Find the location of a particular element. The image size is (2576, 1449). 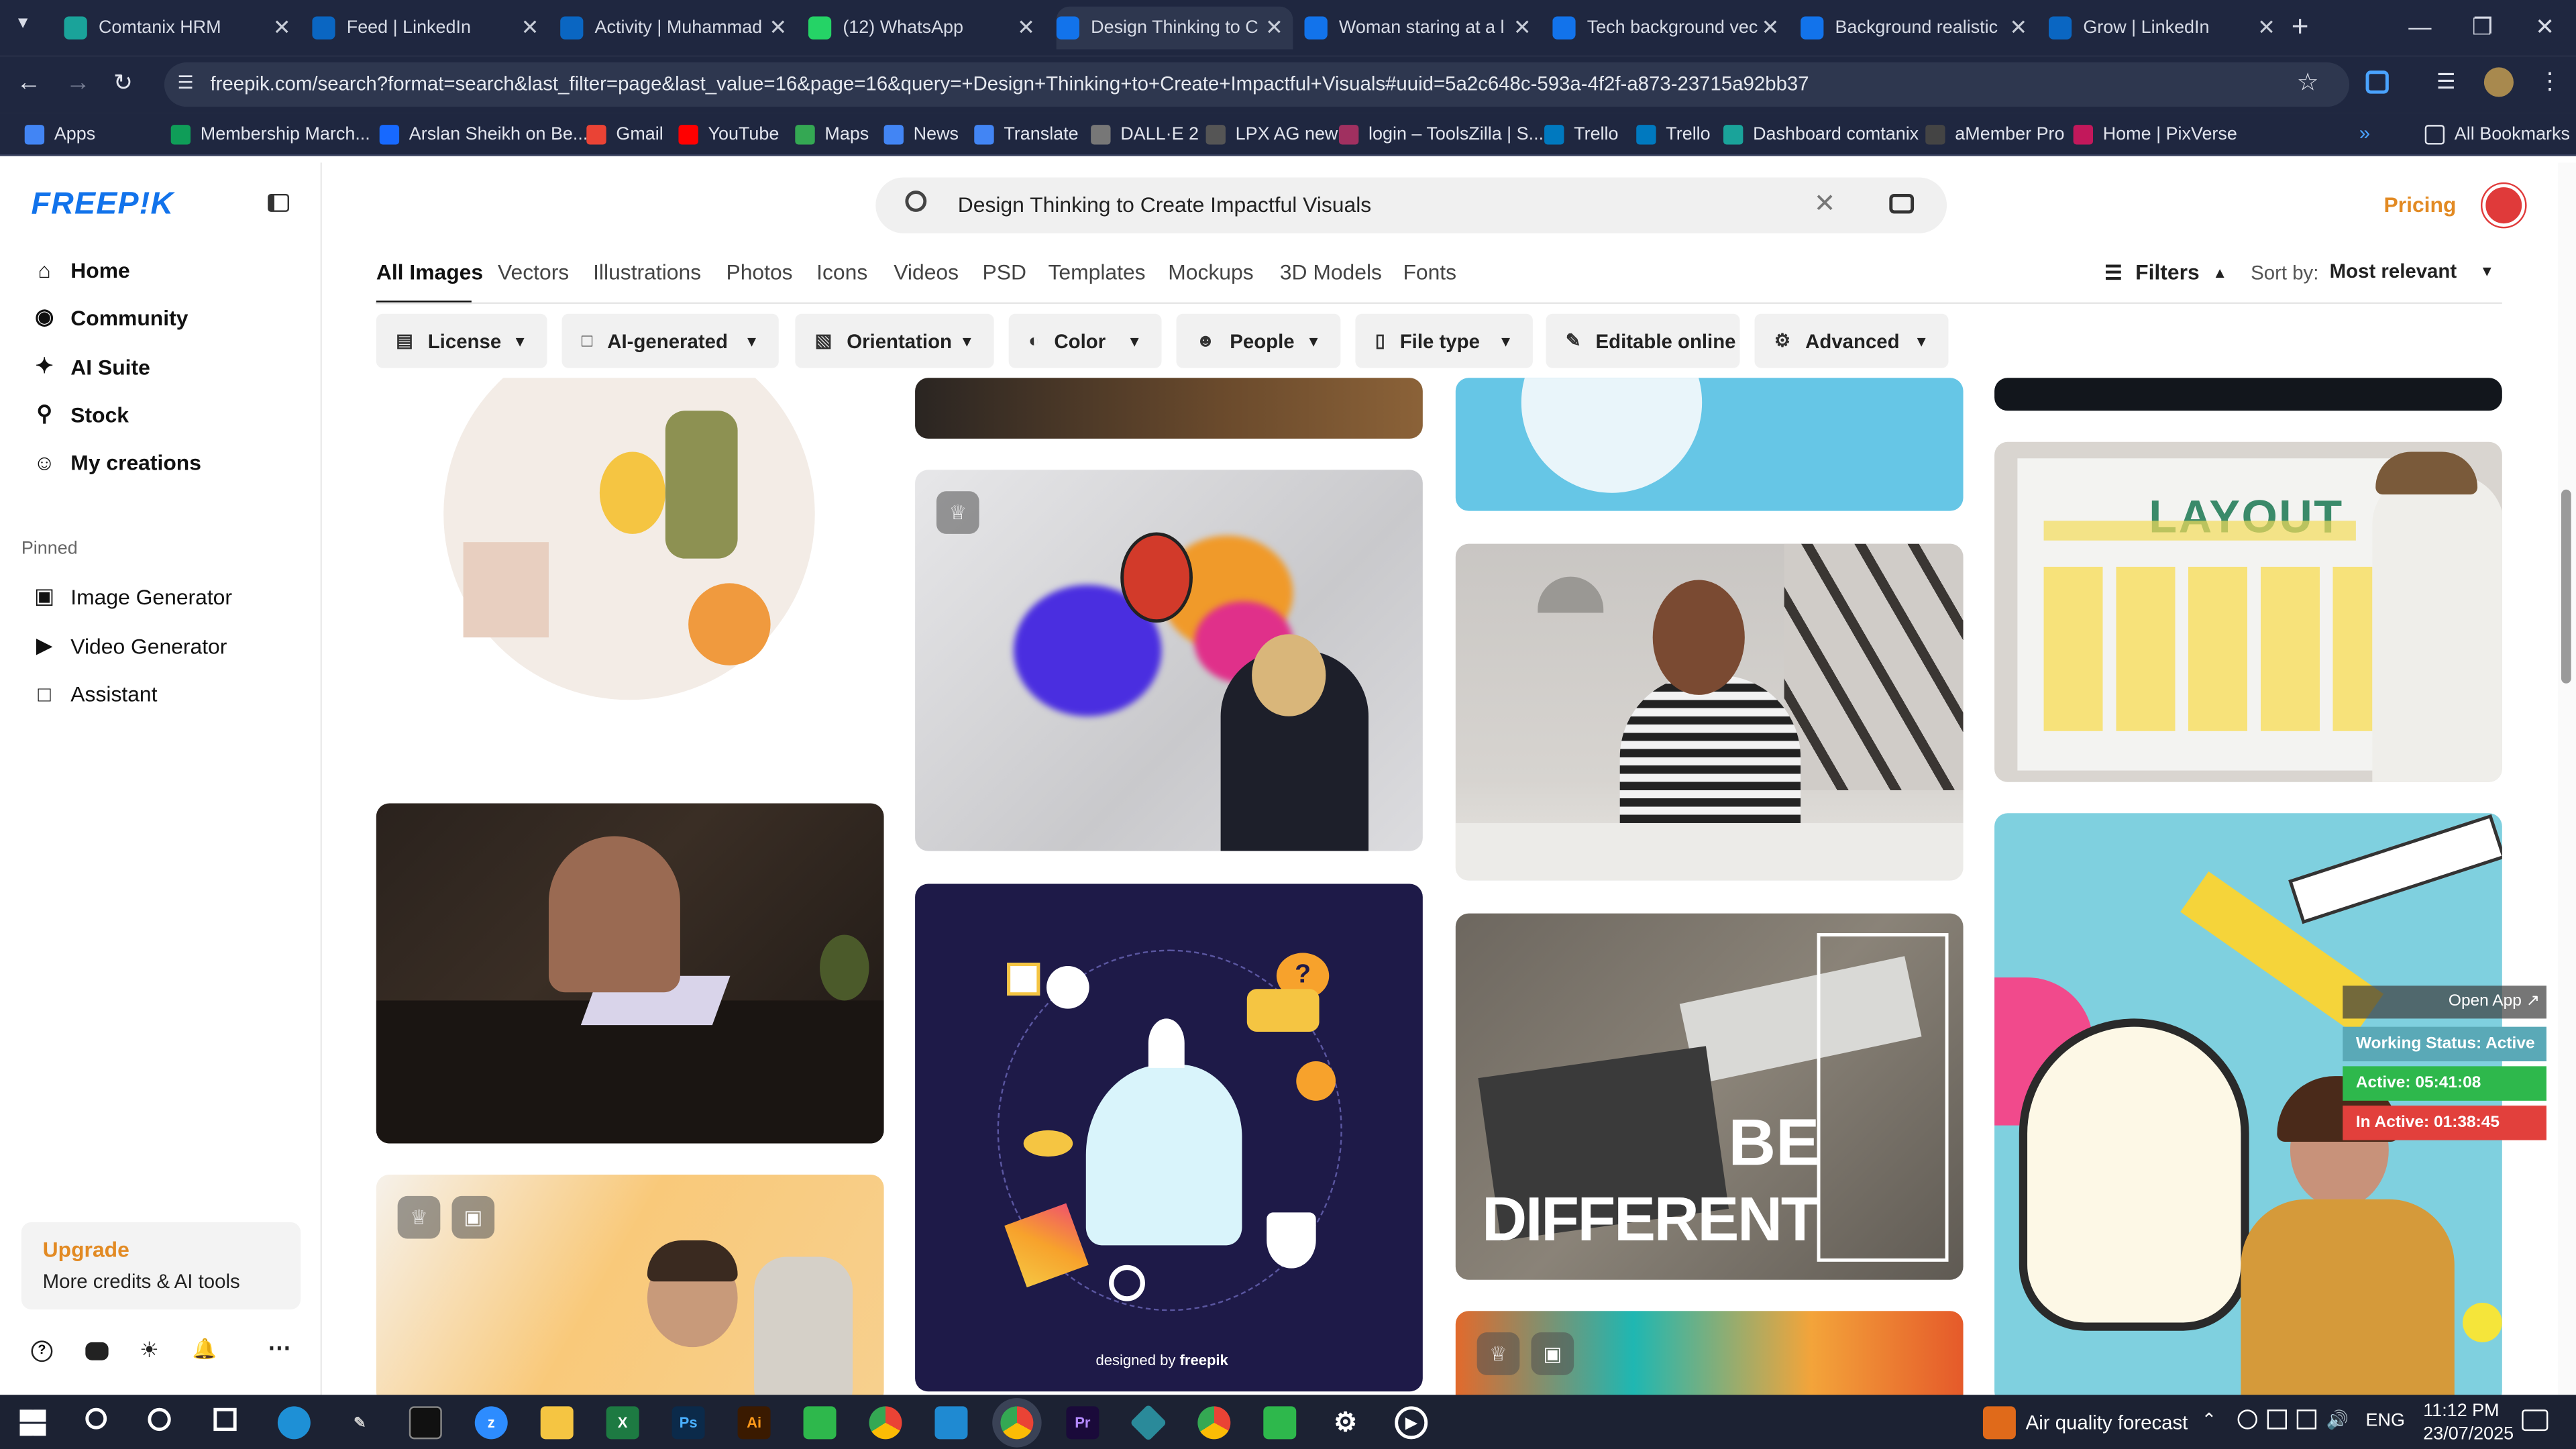

tray-icons: 🔊 is located at coordinates (2303, 1420).